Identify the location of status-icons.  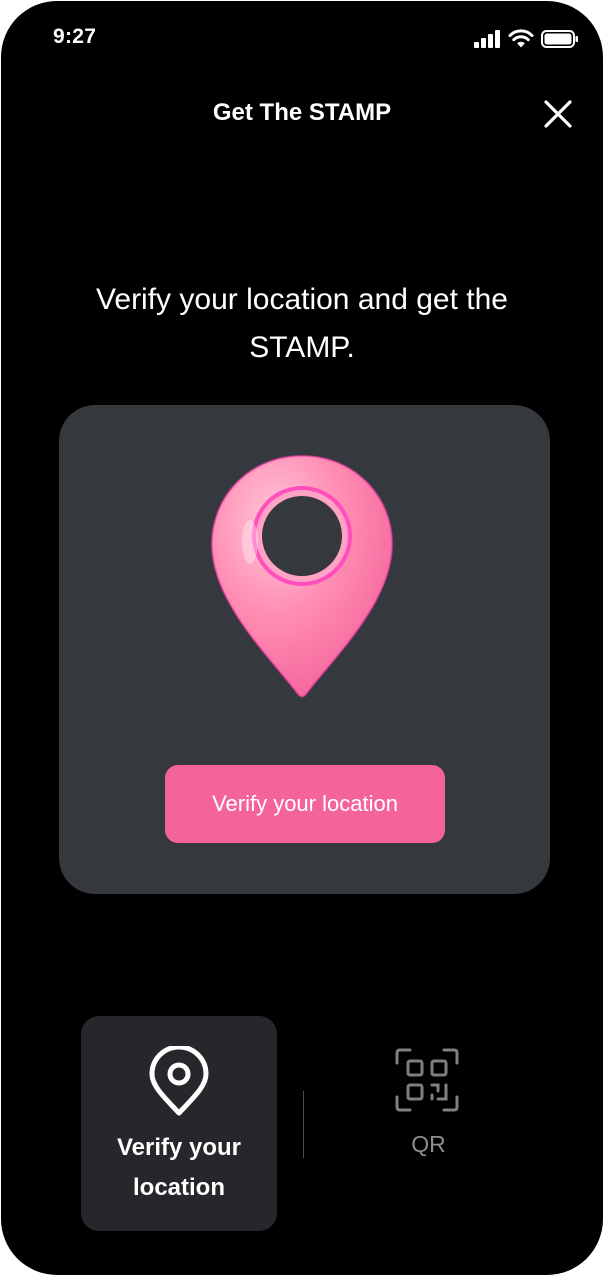
(526, 38).